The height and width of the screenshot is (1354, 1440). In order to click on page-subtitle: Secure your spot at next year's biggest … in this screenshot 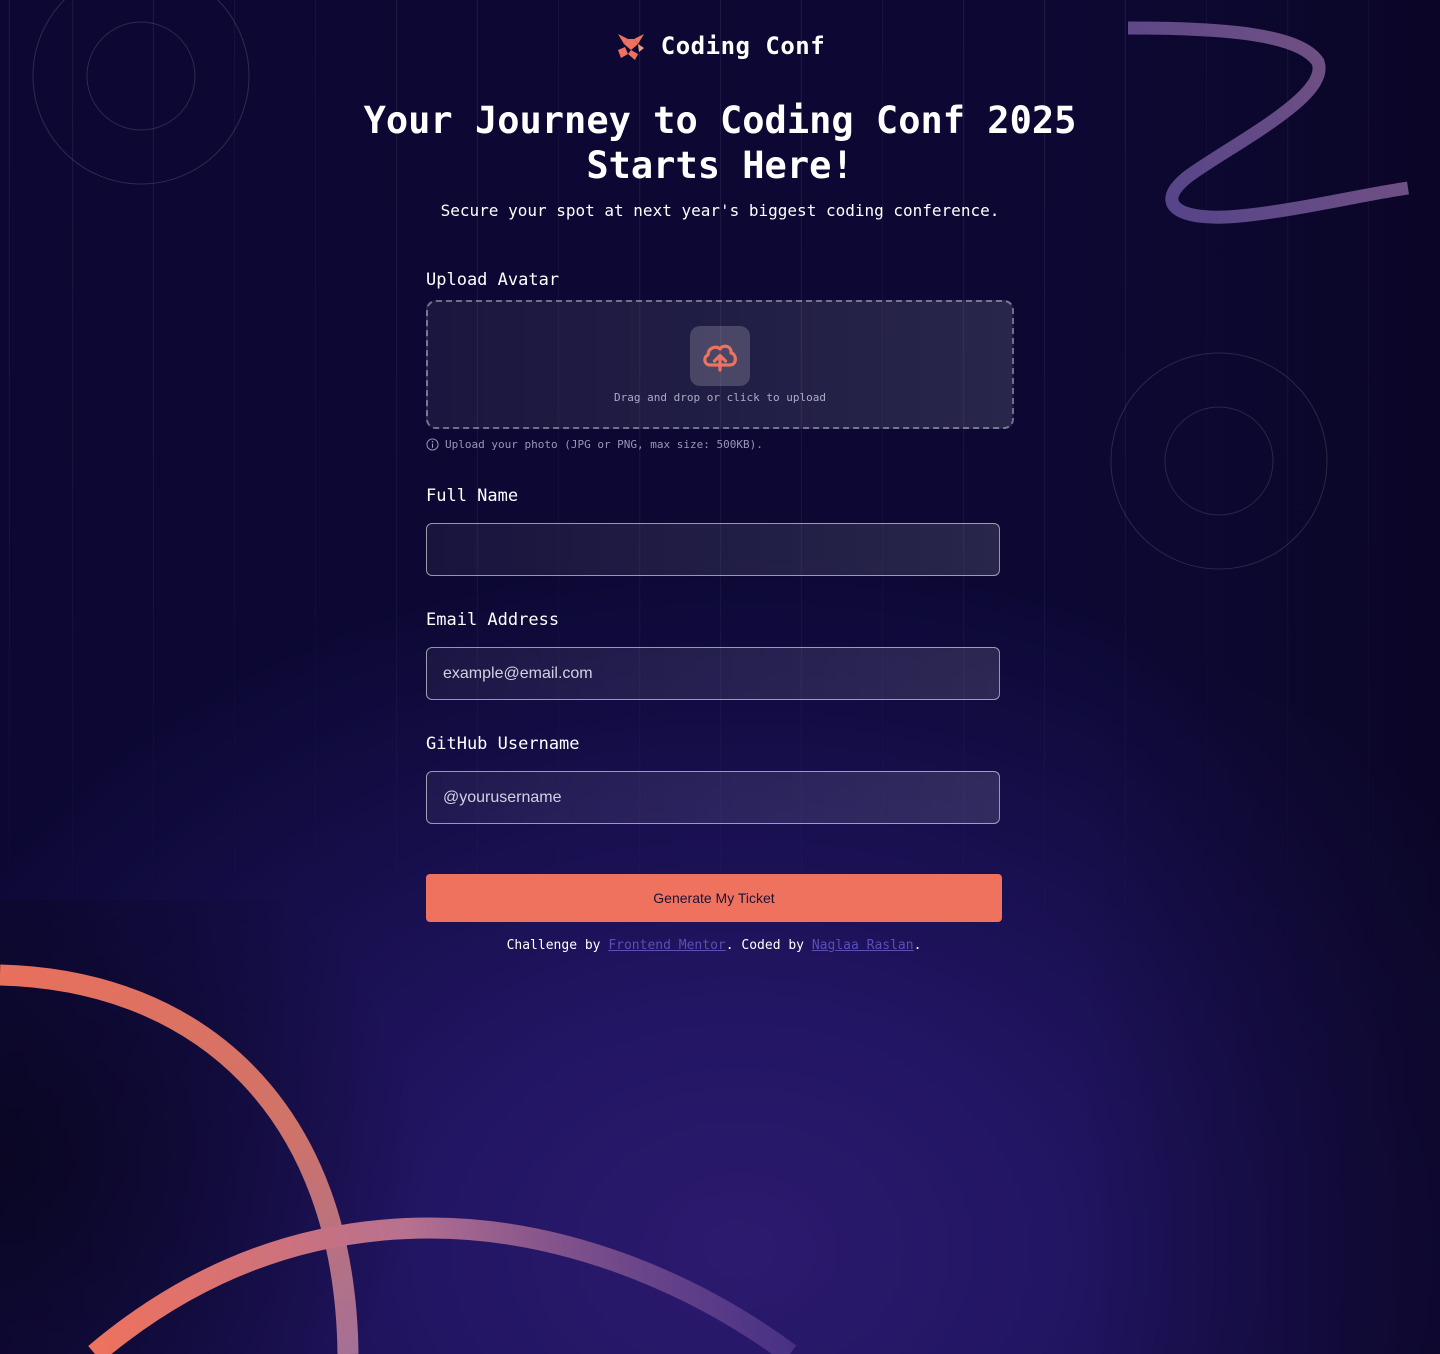, I will do `click(720, 210)`.